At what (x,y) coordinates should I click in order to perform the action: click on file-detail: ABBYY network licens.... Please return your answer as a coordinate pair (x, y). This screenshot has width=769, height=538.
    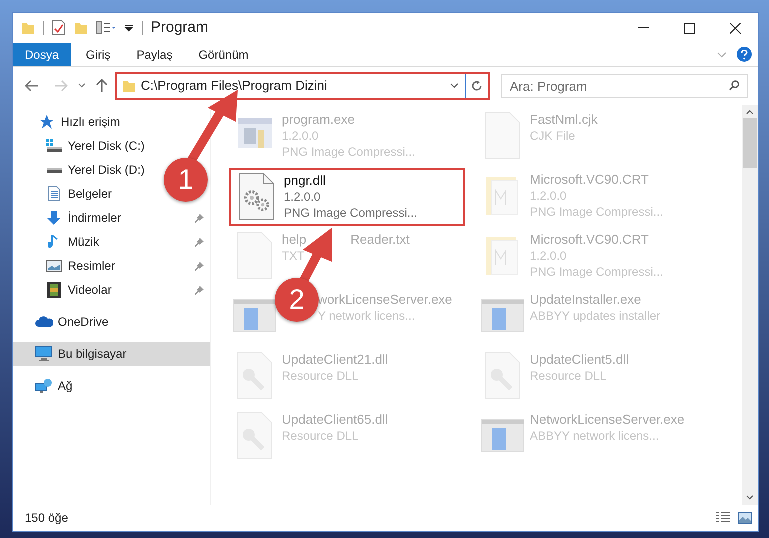
    Looking at the image, I should click on (595, 435).